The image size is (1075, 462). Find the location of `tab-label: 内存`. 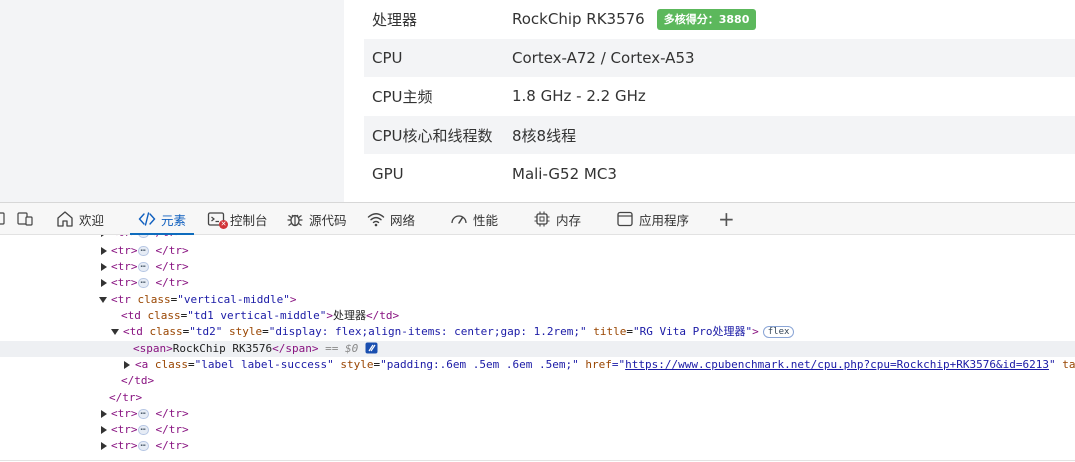

tab-label: 内存 is located at coordinates (569, 220).